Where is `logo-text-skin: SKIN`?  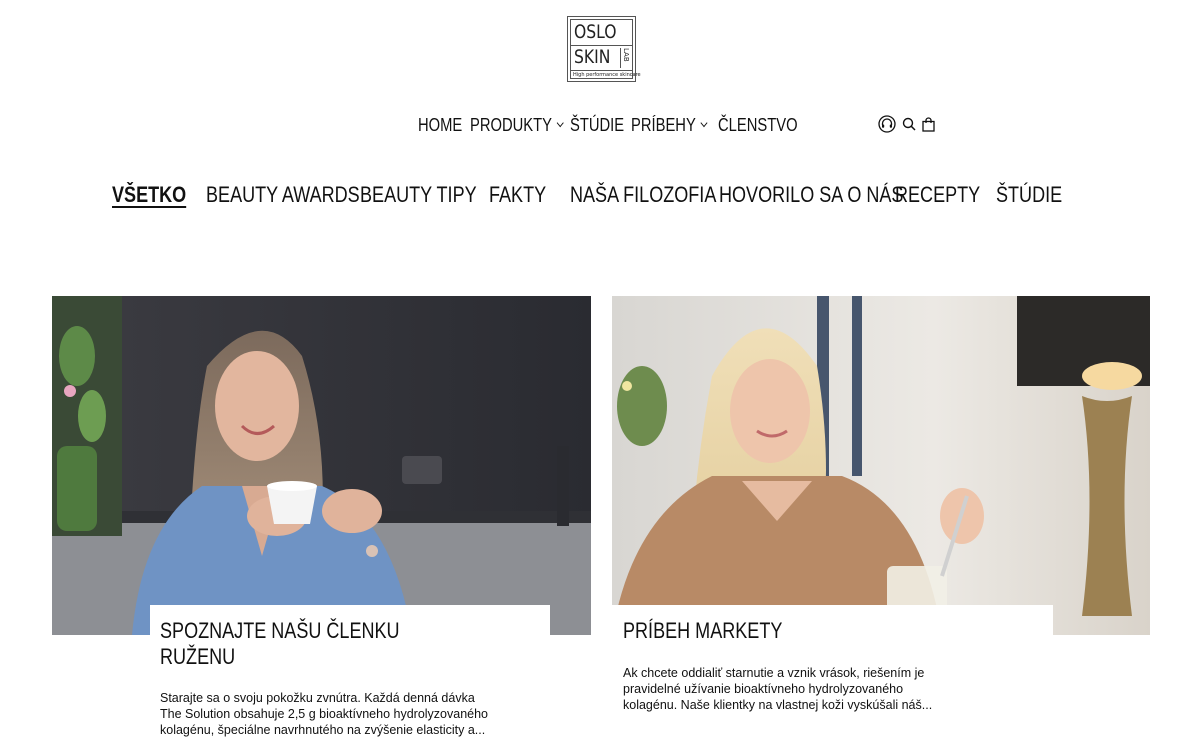
logo-text-skin: SKIN is located at coordinates (592, 57).